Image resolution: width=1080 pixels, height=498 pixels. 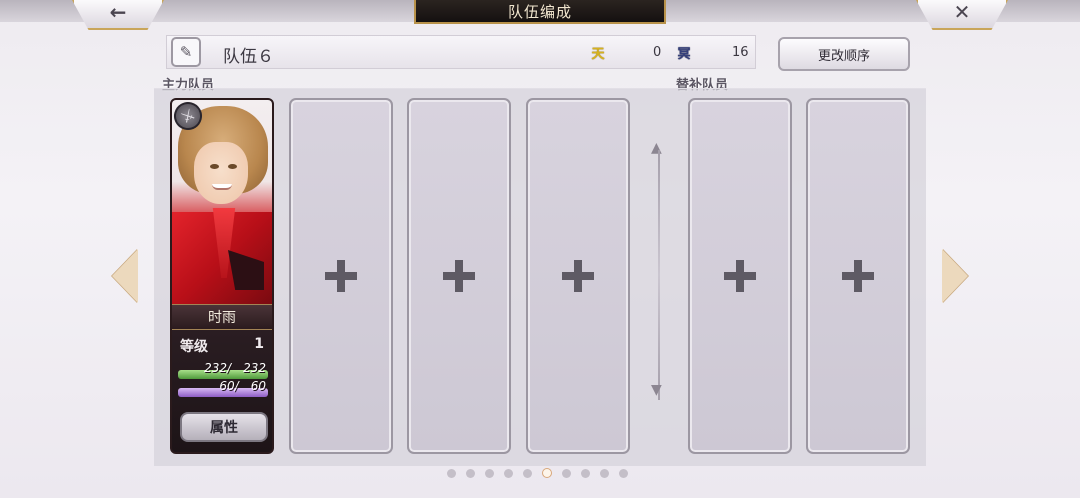 What do you see at coordinates (235, 368) in the screenshot?
I see `hp-text: 232/ 232` at bounding box center [235, 368].